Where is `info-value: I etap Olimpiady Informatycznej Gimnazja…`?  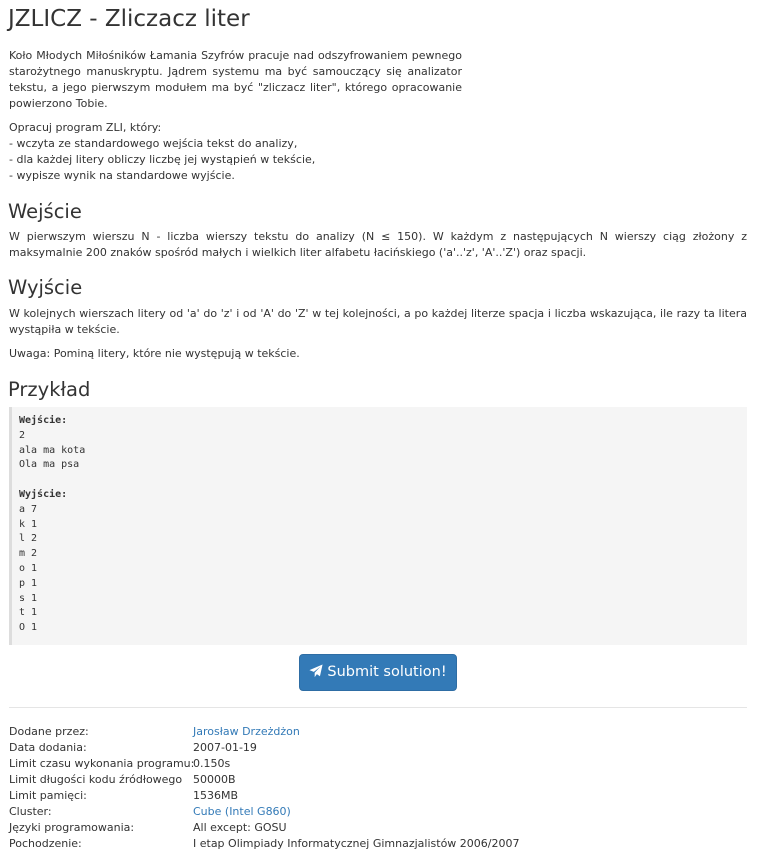 info-value: I etap Olimpiady Informatycznej Gimnazja… is located at coordinates (356, 843).